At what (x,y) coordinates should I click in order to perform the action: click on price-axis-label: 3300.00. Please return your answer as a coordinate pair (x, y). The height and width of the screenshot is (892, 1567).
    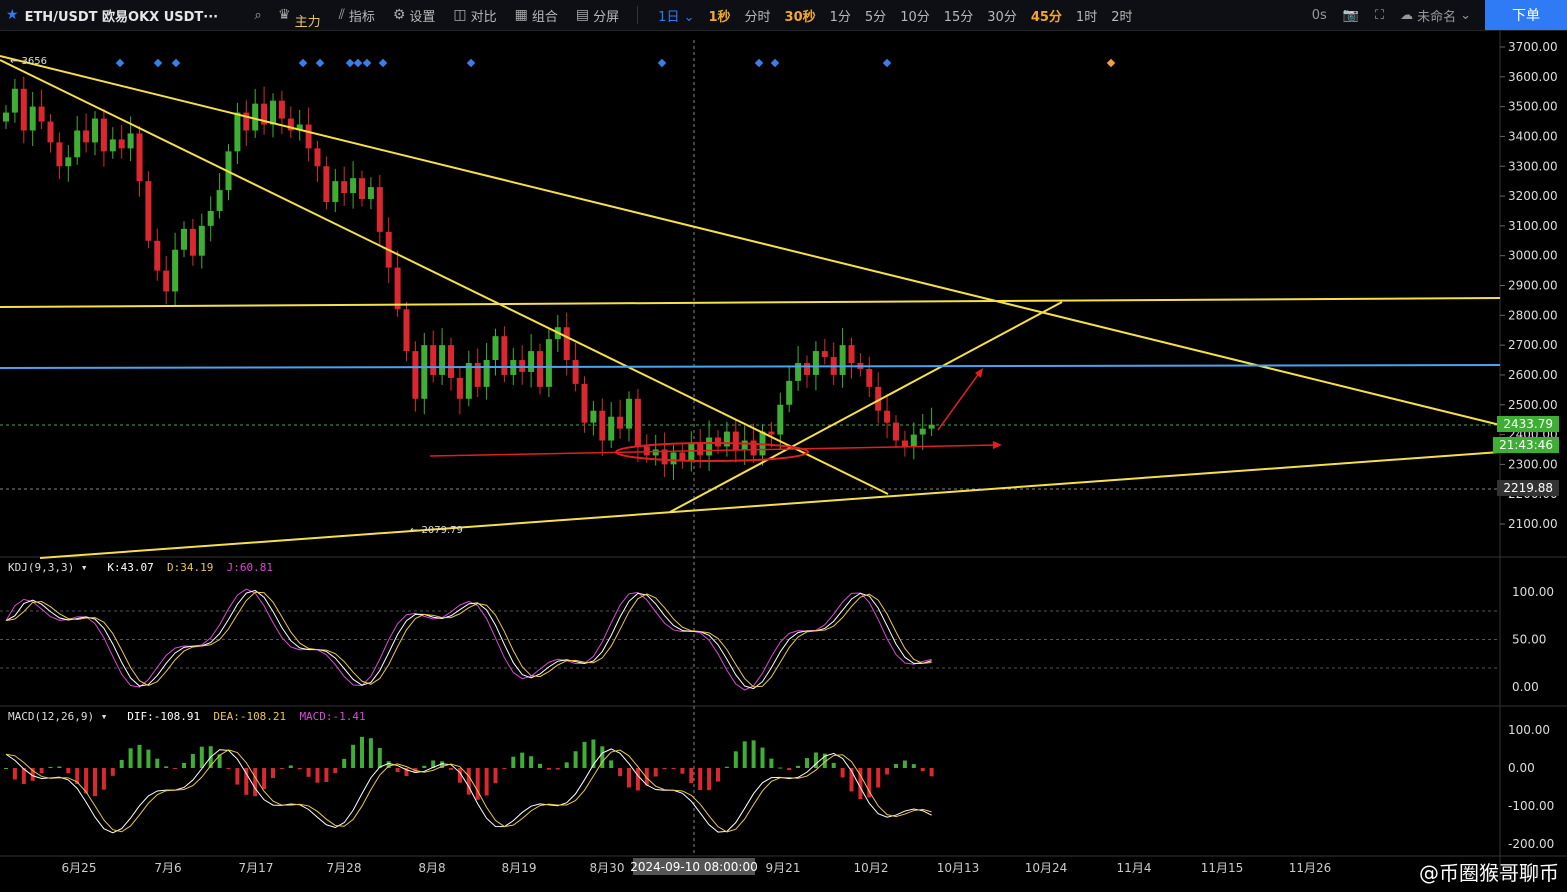
    Looking at the image, I should click on (1533, 166).